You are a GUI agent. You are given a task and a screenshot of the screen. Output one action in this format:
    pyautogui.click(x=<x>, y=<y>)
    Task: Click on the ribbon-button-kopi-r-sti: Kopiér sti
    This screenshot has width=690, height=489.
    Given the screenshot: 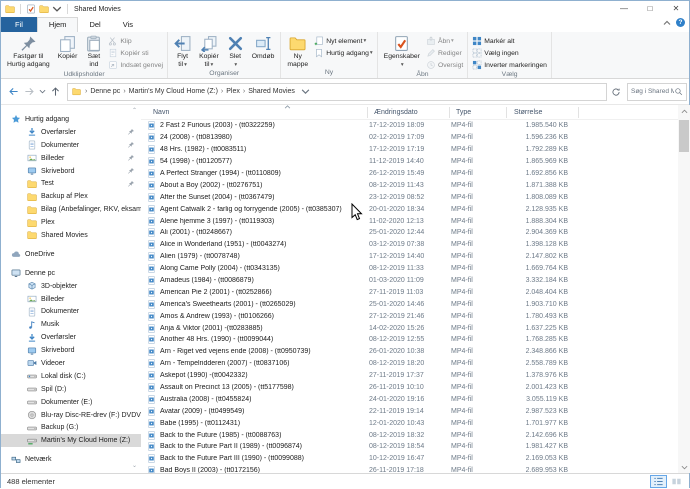 What is the action you would take?
    pyautogui.click(x=135, y=53)
    